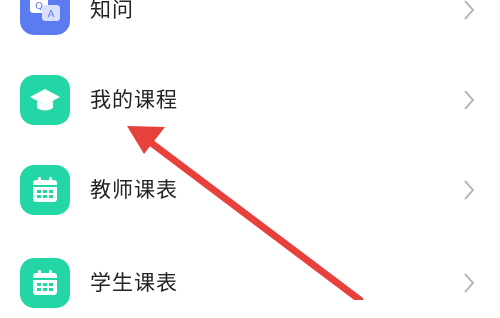 Image resolution: width=500 pixels, height=318 pixels. What do you see at coordinates (51, 14) in the screenshot?
I see `qa-icon-a-letter: A` at bounding box center [51, 14].